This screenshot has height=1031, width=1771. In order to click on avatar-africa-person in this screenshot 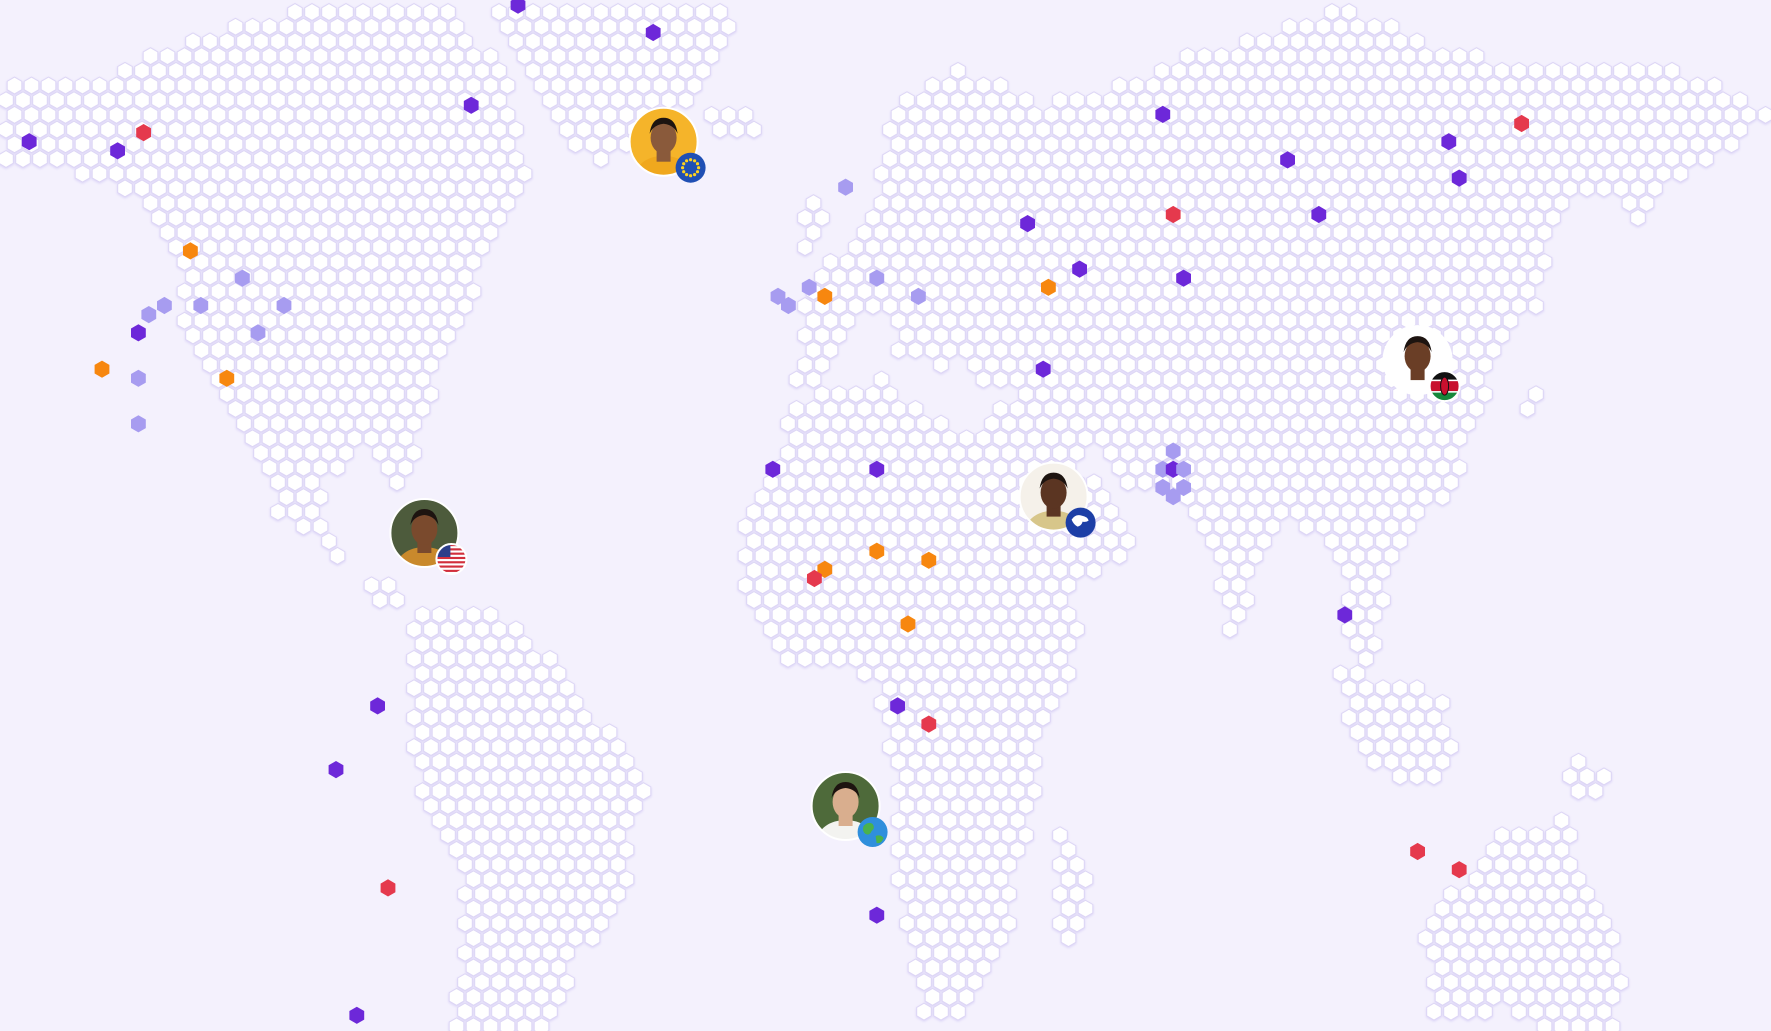, I will do `click(849, 815)`.